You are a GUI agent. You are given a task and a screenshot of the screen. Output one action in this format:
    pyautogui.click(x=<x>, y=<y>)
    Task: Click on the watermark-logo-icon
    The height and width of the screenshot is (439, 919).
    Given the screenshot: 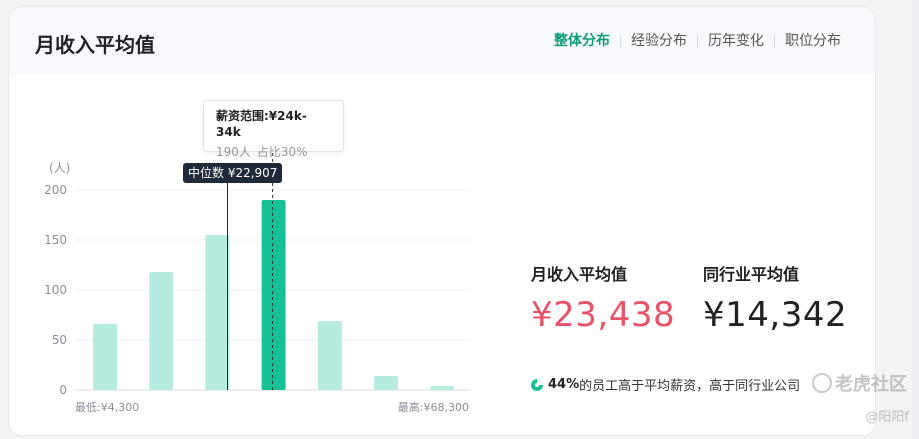 What is the action you would take?
    pyautogui.click(x=822, y=383)
    